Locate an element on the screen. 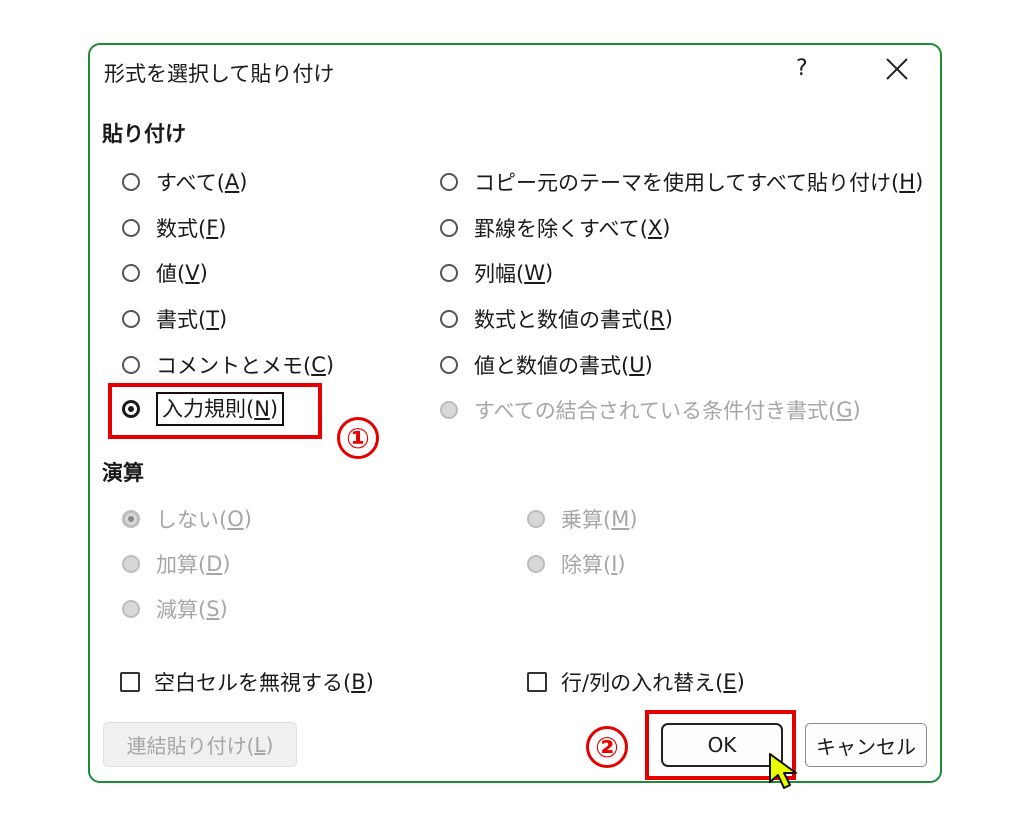 Image resolution: width=1024 pixels, height=836 pixels. mouse-cursor-icon is located at coordinates (788, 774).